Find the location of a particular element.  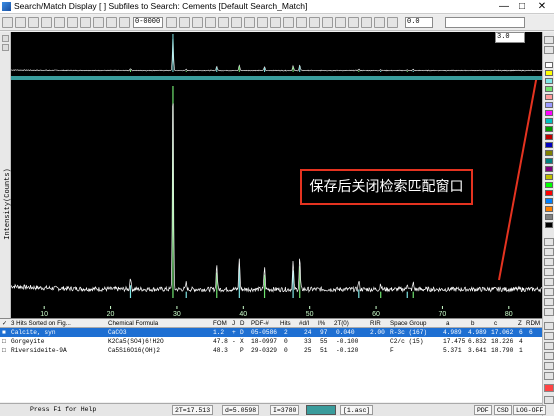

header-j: J is located at coordinates (235, 323).